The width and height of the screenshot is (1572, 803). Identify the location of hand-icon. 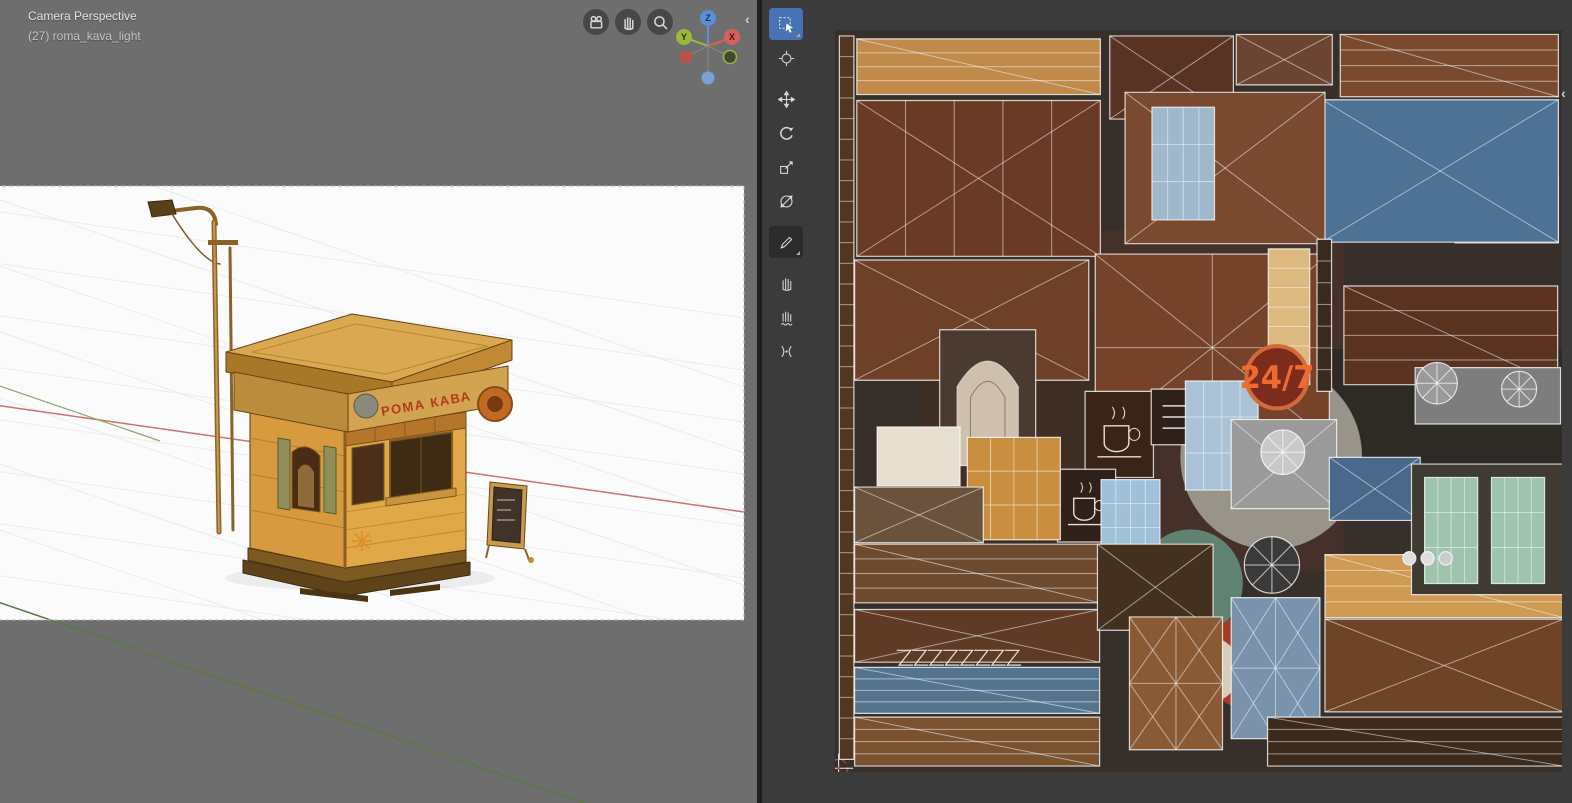
(628, 23).